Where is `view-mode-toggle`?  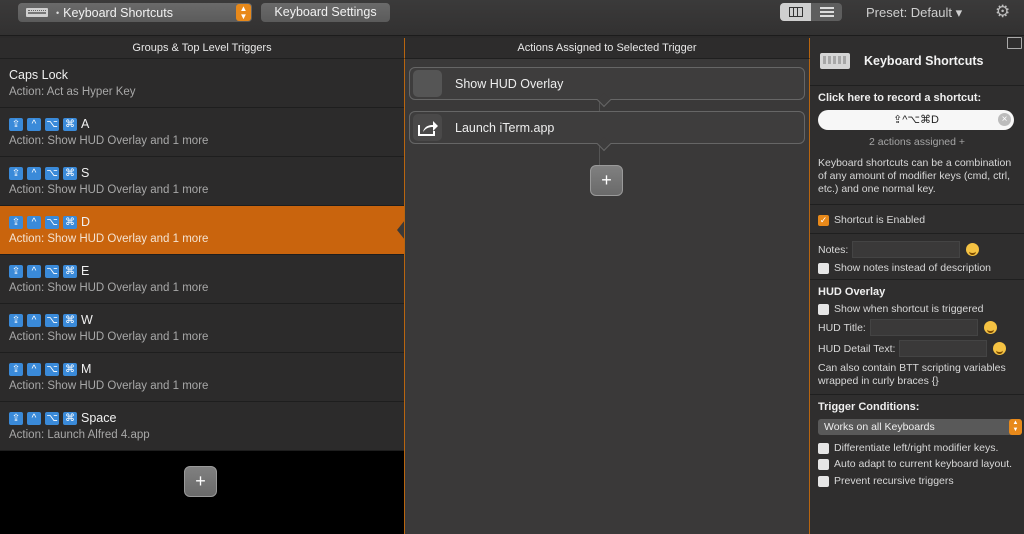 view-mode-toggle is located at coordinates (811, 12).